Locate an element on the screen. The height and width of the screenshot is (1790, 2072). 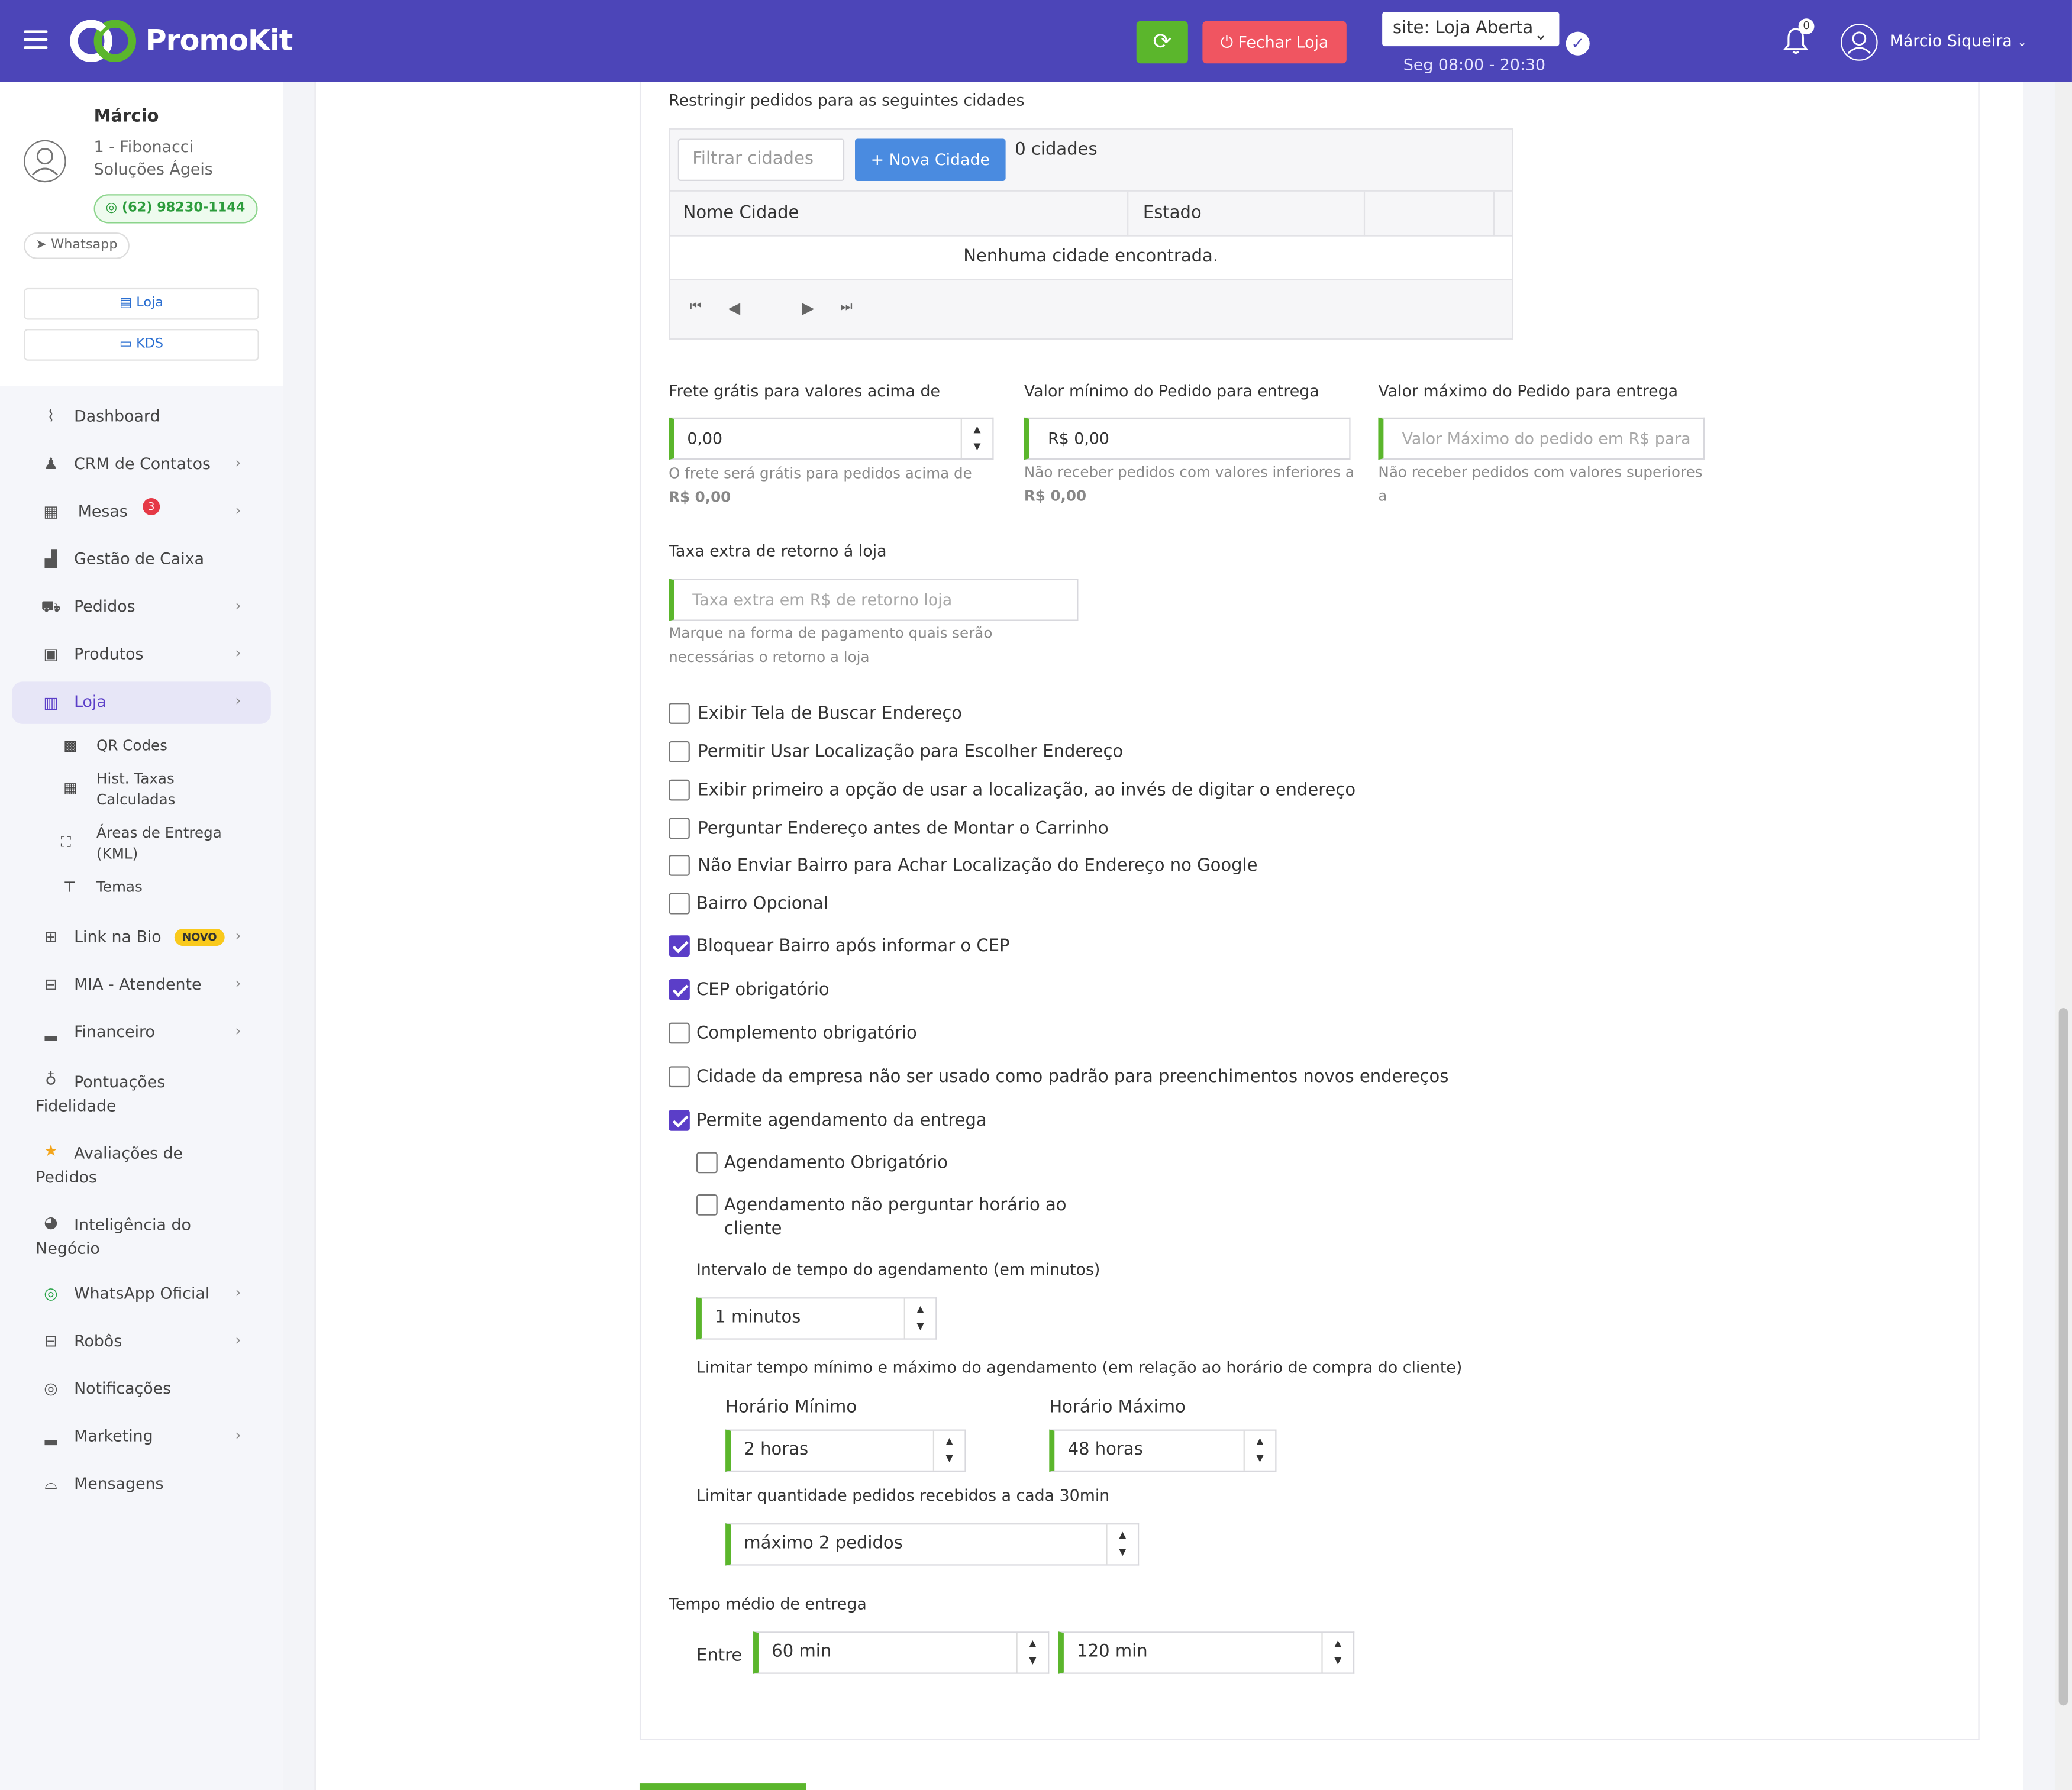
whatsapp-link: ➤ Whatsapp is located at coordinates (77, 245).